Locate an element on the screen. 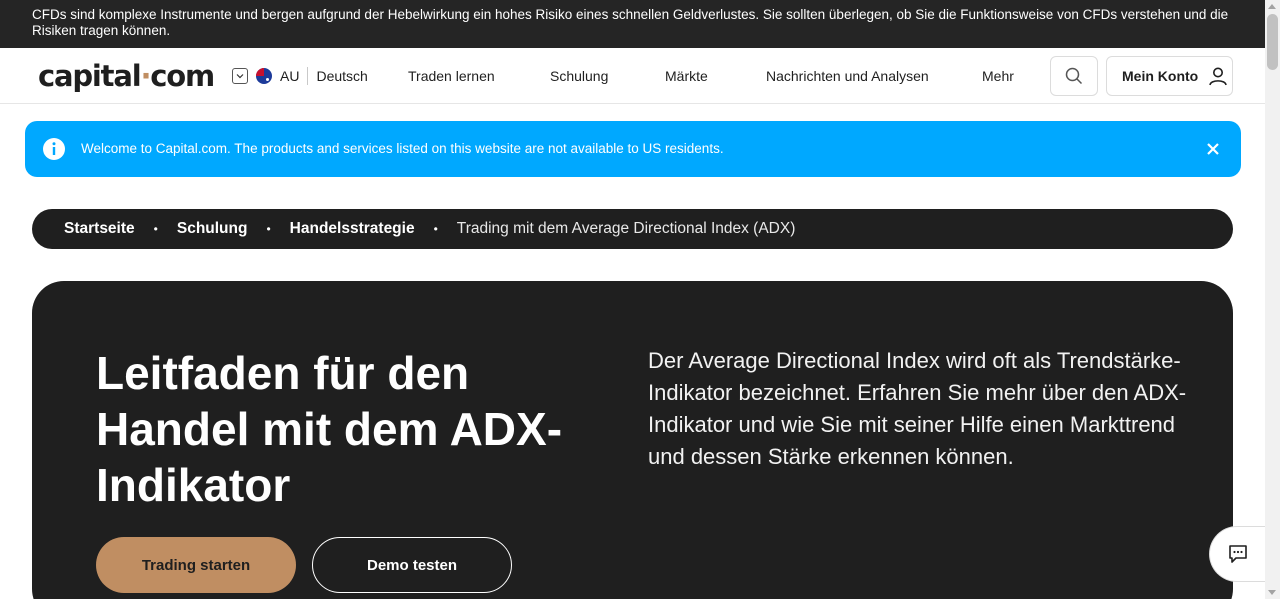 This screenshot has height=599, width=1280. country-code: AU is located at coordinates (290, 76).